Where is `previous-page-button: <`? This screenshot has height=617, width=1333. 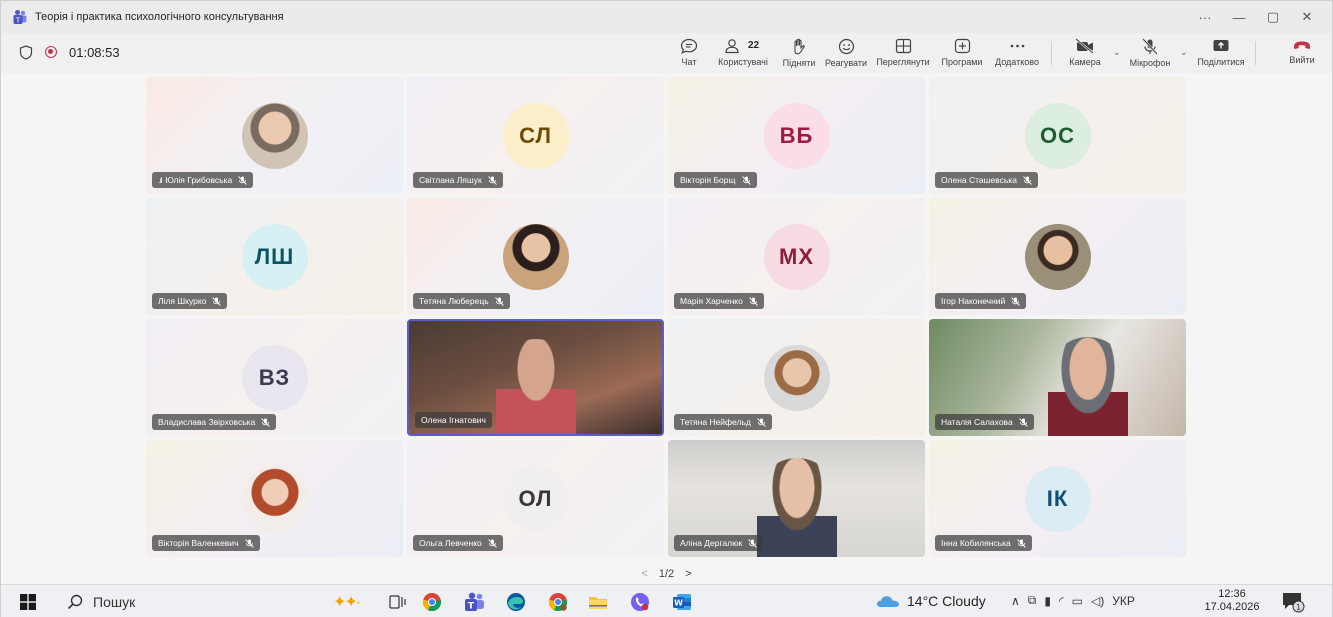 previous-page-button: < is located at coordinates (644, 574).